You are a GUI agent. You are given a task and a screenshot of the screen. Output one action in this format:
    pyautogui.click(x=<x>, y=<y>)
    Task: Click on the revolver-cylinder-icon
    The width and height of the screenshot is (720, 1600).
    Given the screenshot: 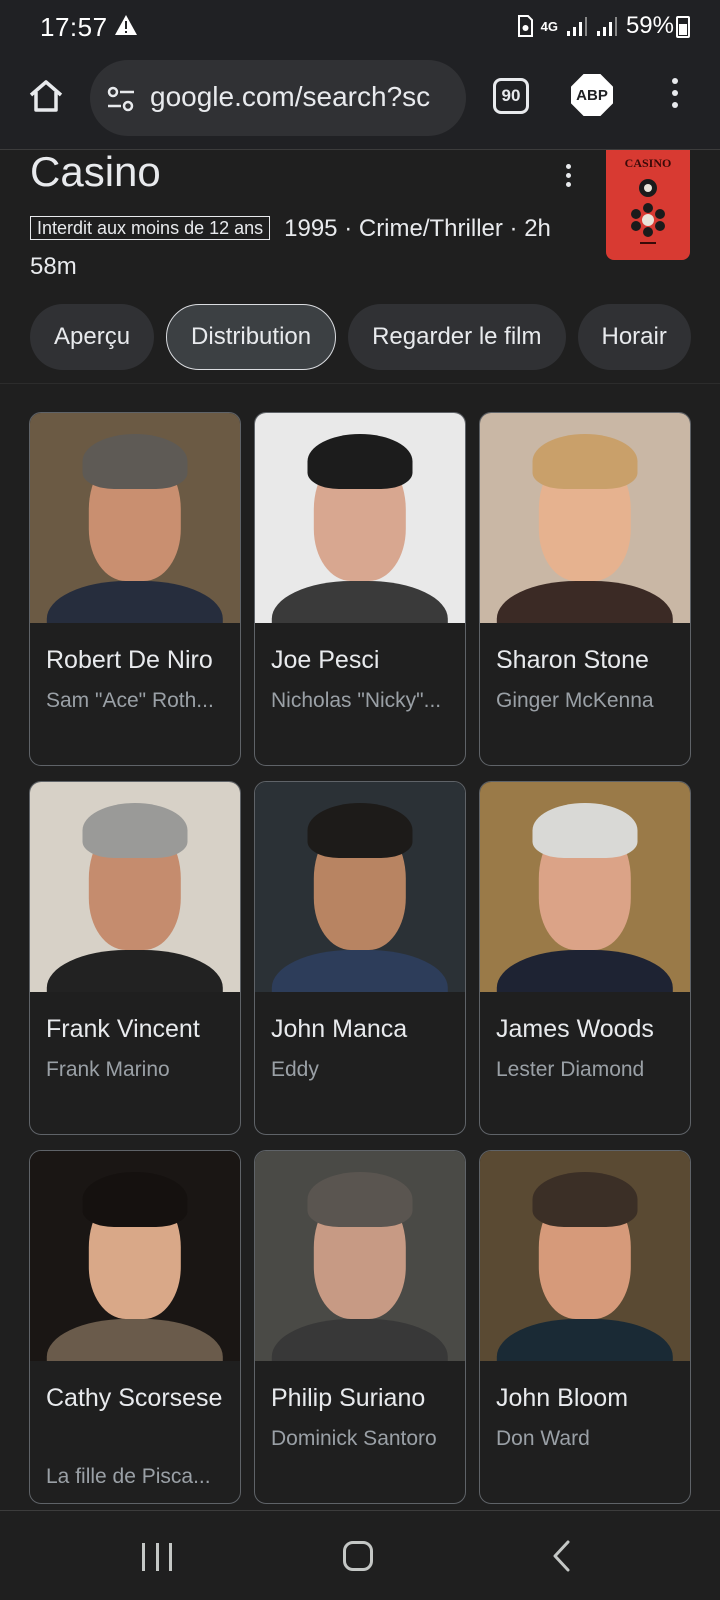 What is the action you would take?
    pyautogui.click(x=648, y=211)
    